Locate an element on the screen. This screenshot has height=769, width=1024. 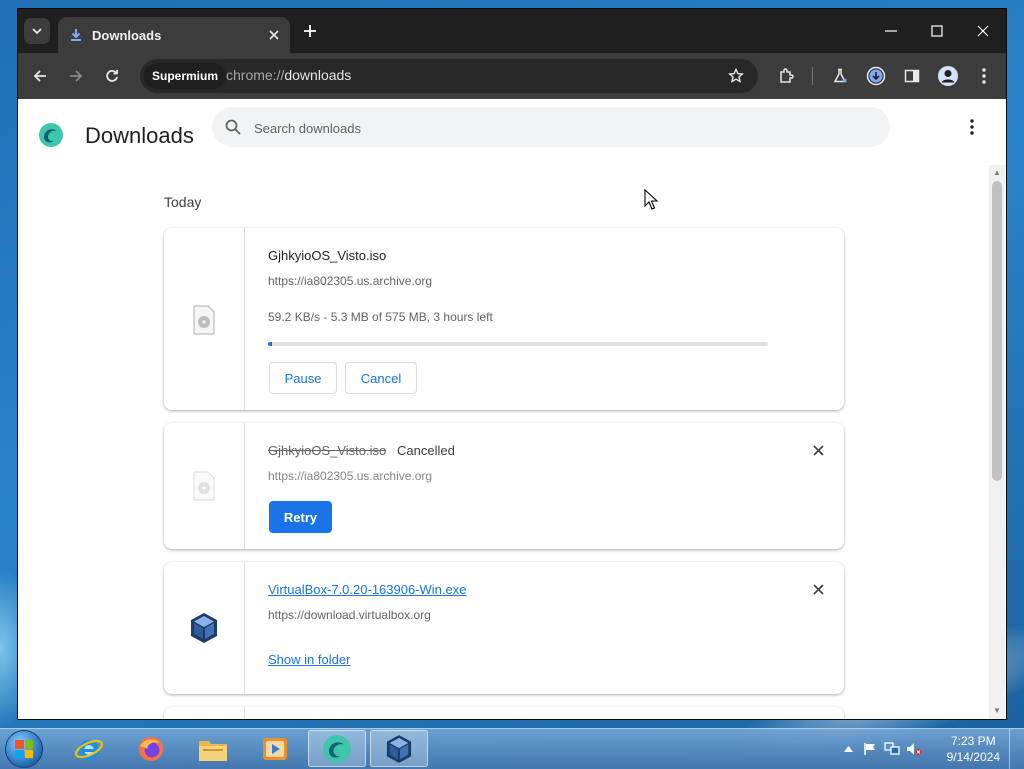
start-button is located at coordinates (24, 749).